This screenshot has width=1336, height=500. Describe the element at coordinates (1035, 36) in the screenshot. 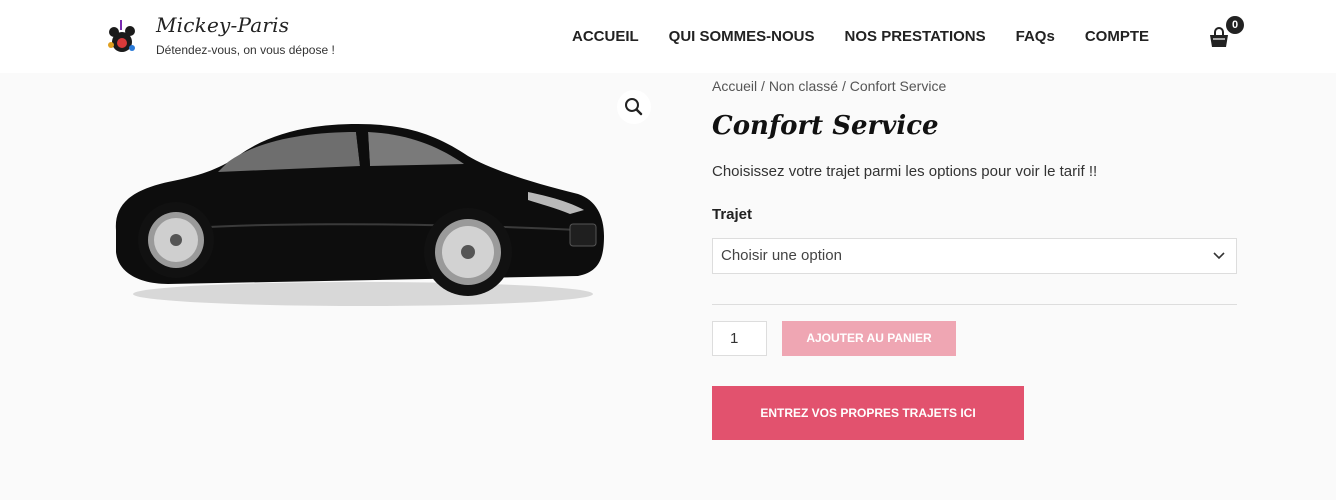

I see `nav-faqs: FAQs` at that location.